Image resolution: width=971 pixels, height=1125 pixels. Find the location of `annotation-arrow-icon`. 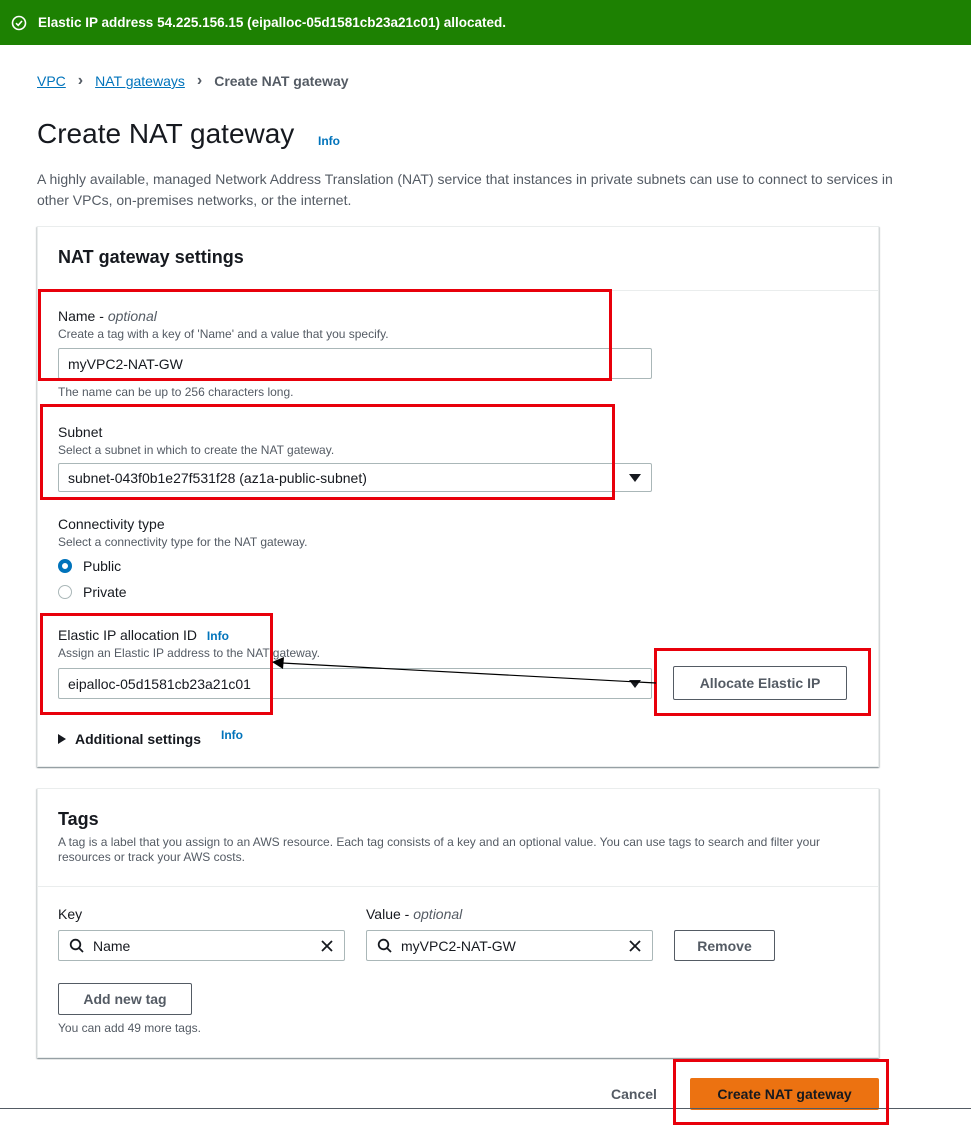

annotation-arrow-icon is located at coordinates (464, 670).